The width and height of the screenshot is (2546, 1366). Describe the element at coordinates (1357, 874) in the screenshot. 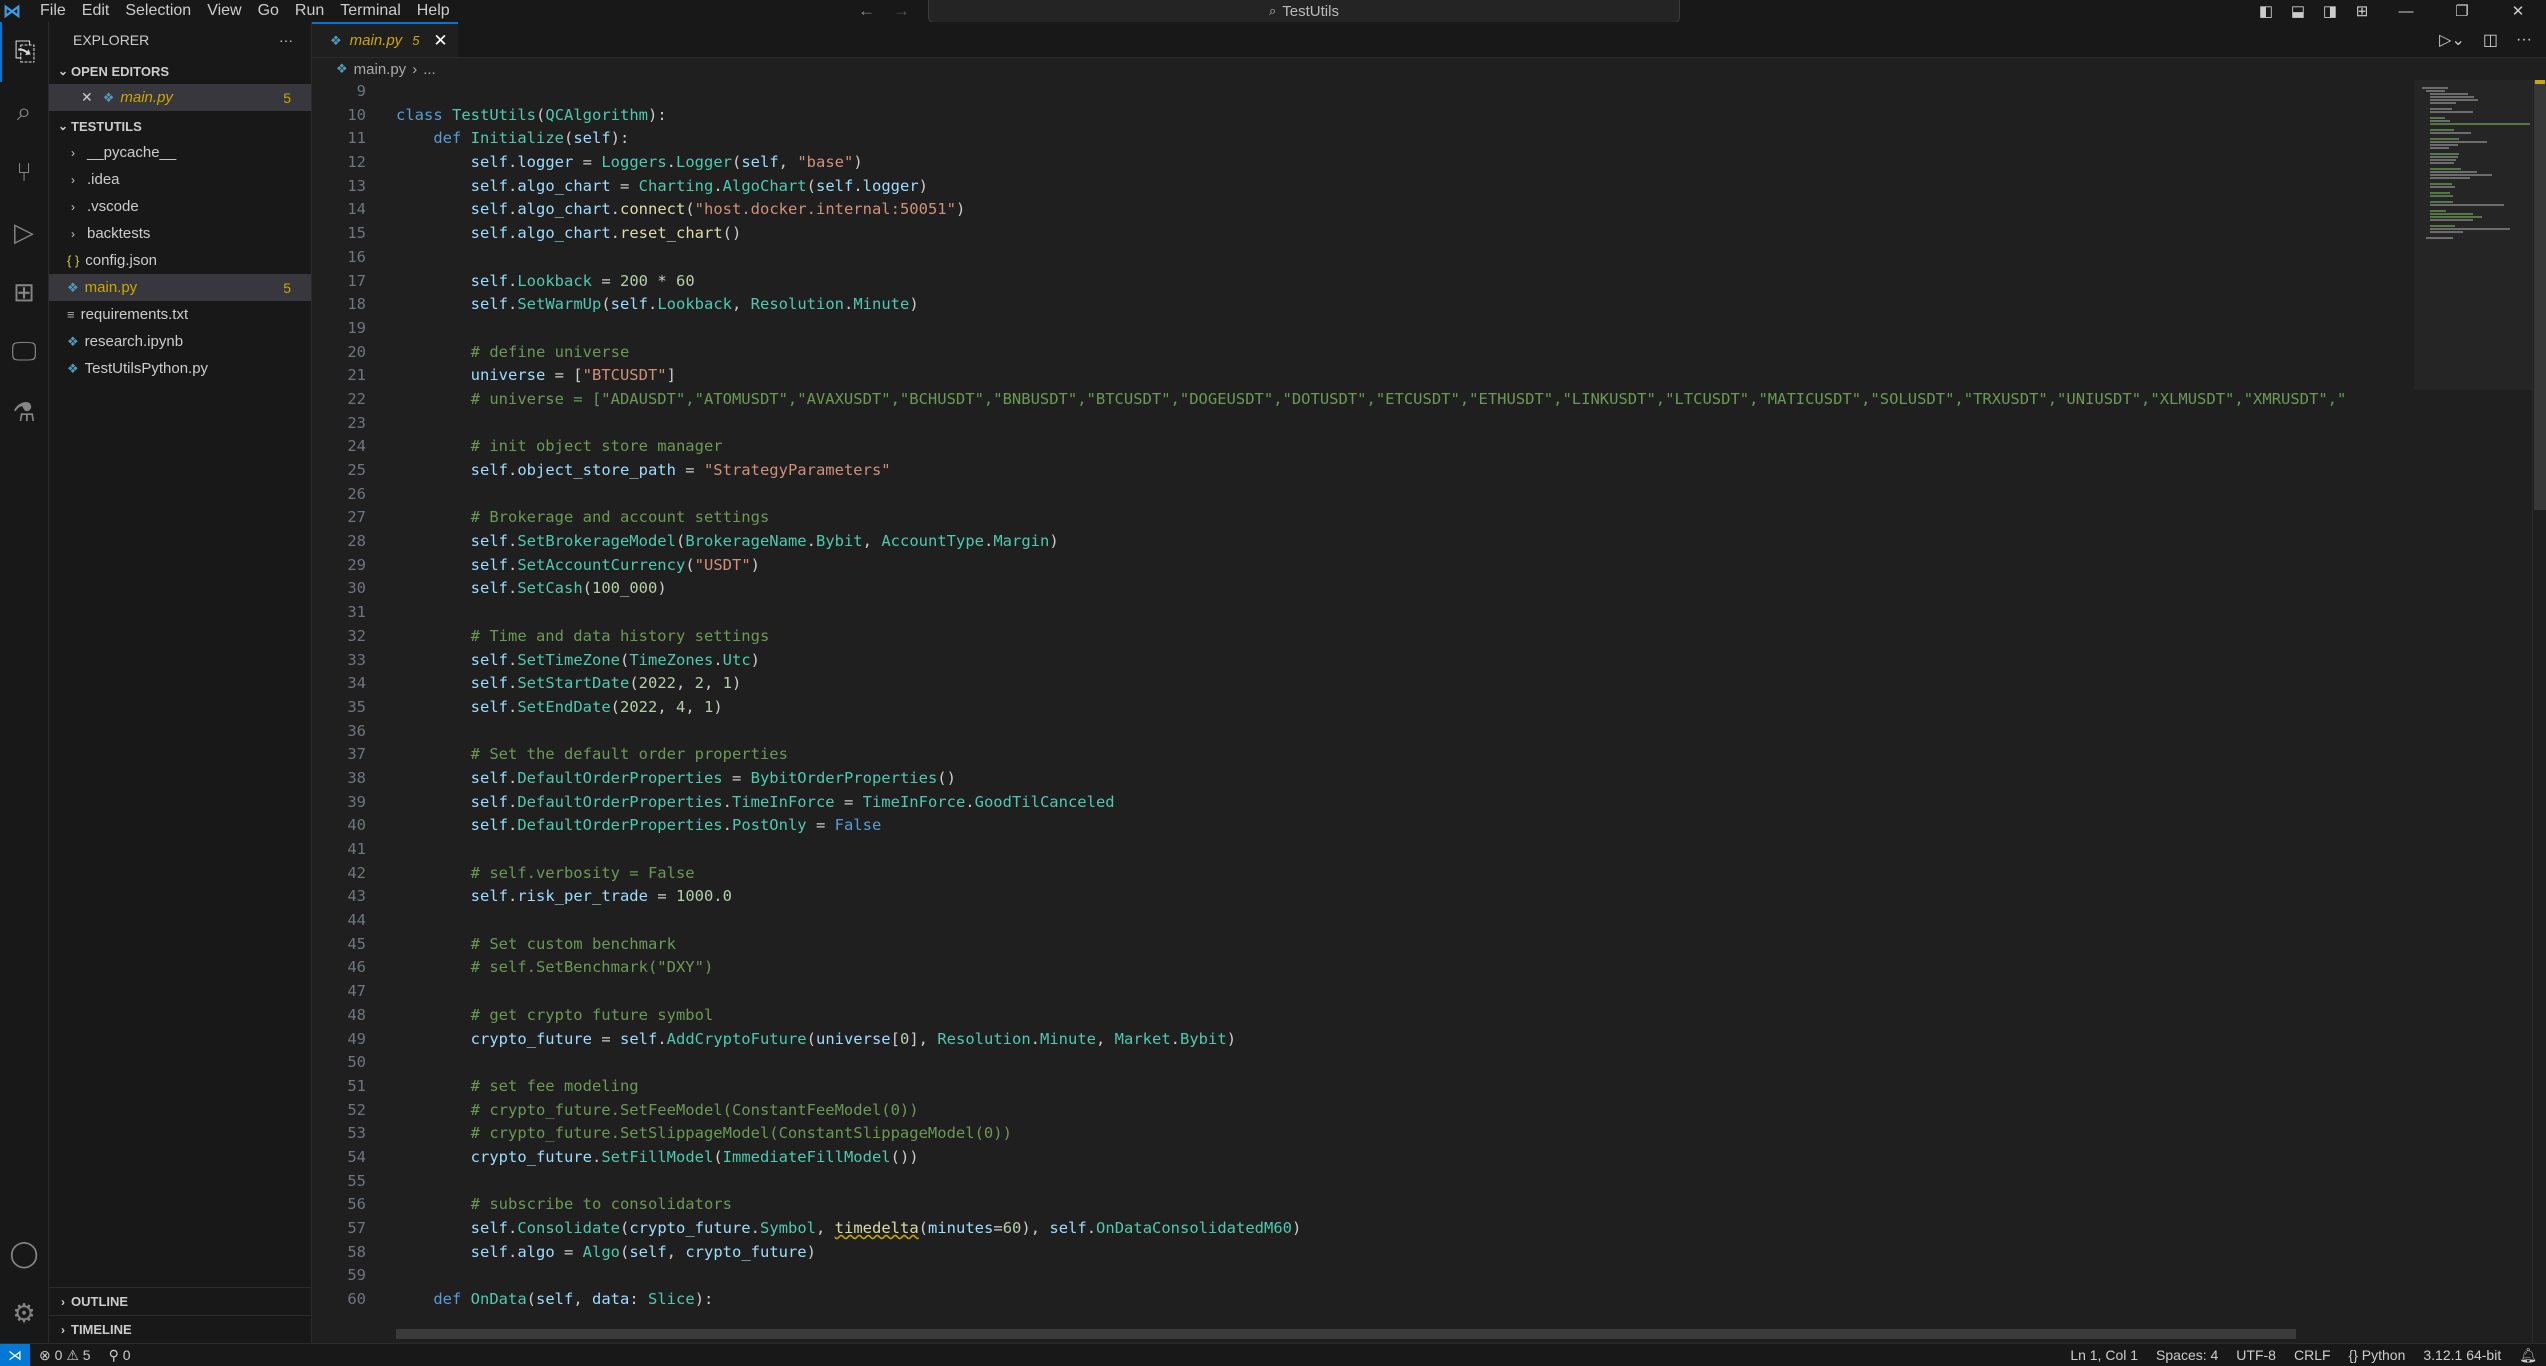

I see `code-line: 42 # self.verbosity = False` at that location.